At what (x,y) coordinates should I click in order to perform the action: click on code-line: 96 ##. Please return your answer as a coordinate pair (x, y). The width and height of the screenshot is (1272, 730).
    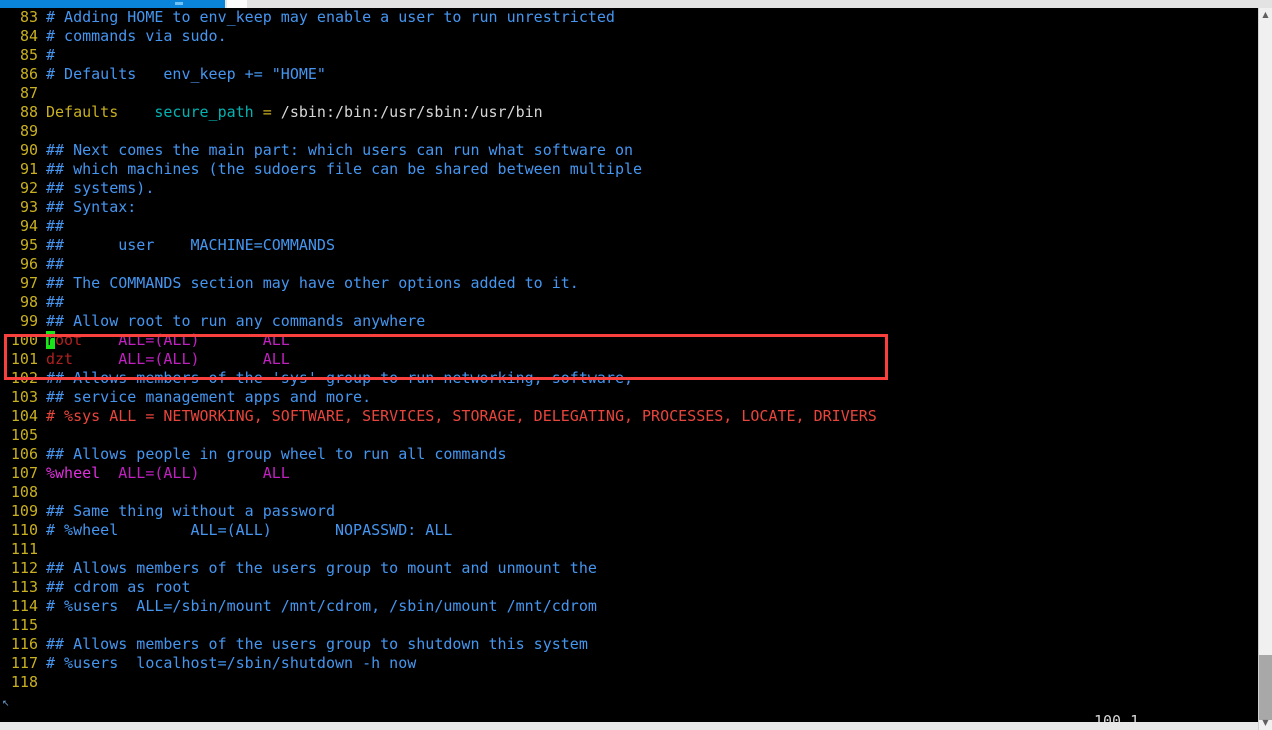
    Looking at the image, I should click on (438, 264).